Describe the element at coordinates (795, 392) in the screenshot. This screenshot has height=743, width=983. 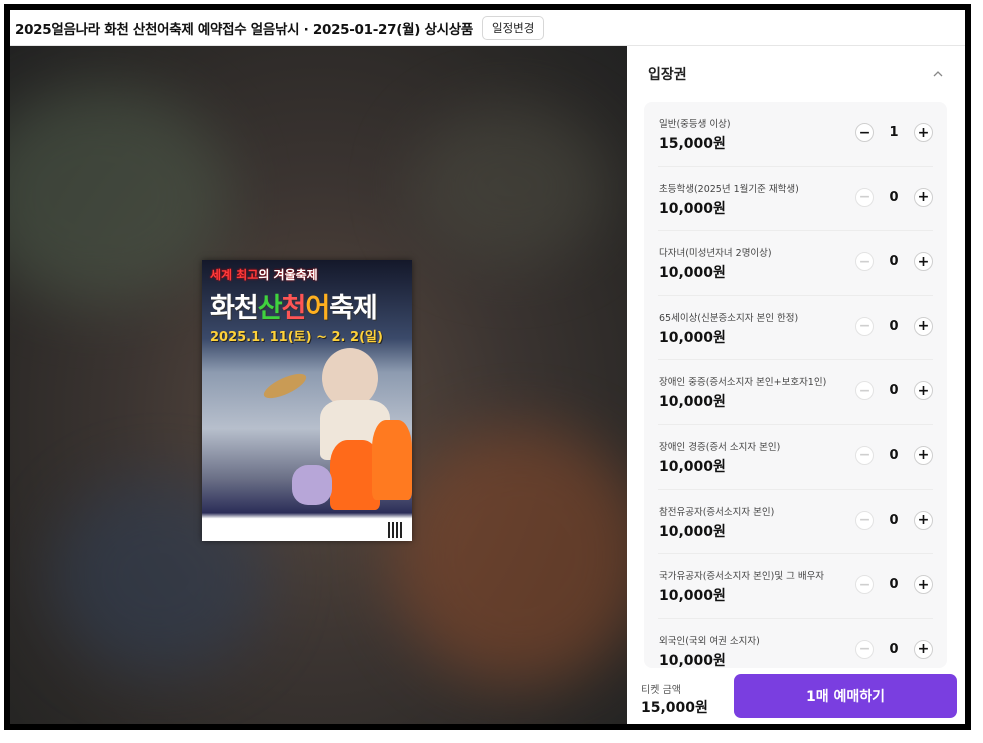
I see `ticket-row: 장애인 중증(증서소지자 본인+보호자1인) 10,000원 −0 +` at that location.